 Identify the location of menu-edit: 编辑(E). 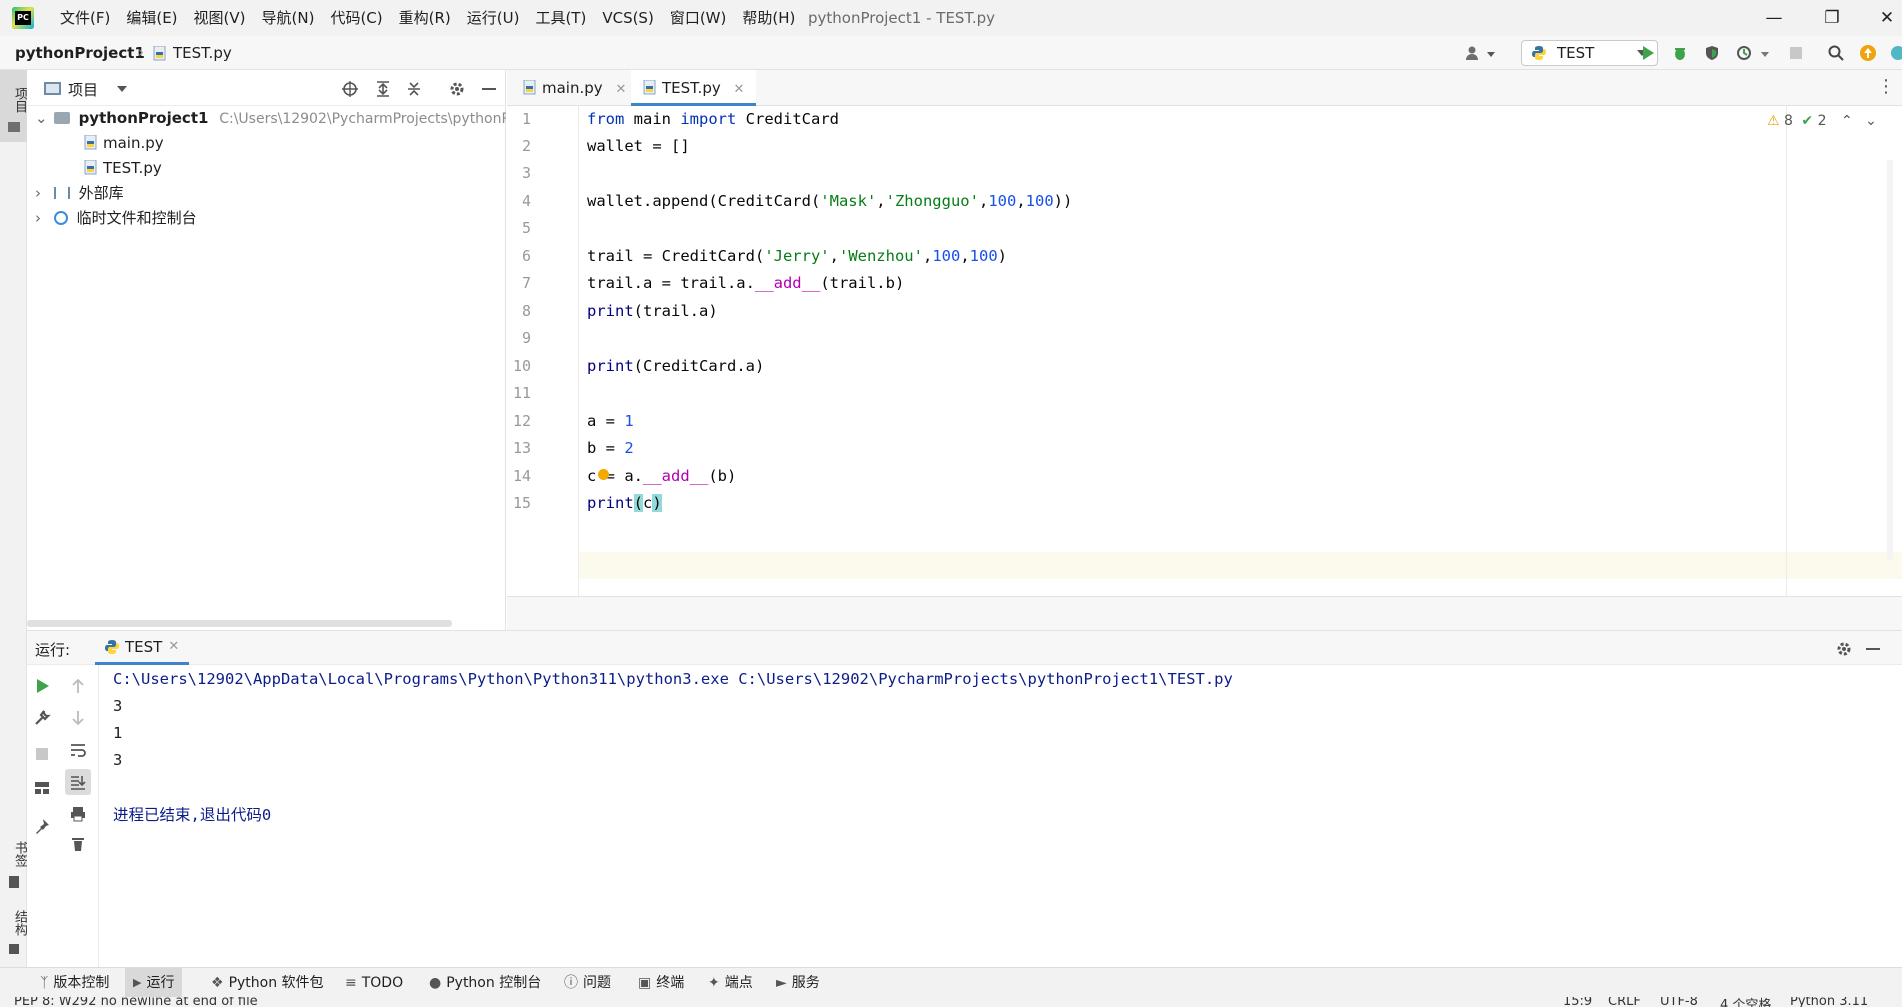
(151, 18).